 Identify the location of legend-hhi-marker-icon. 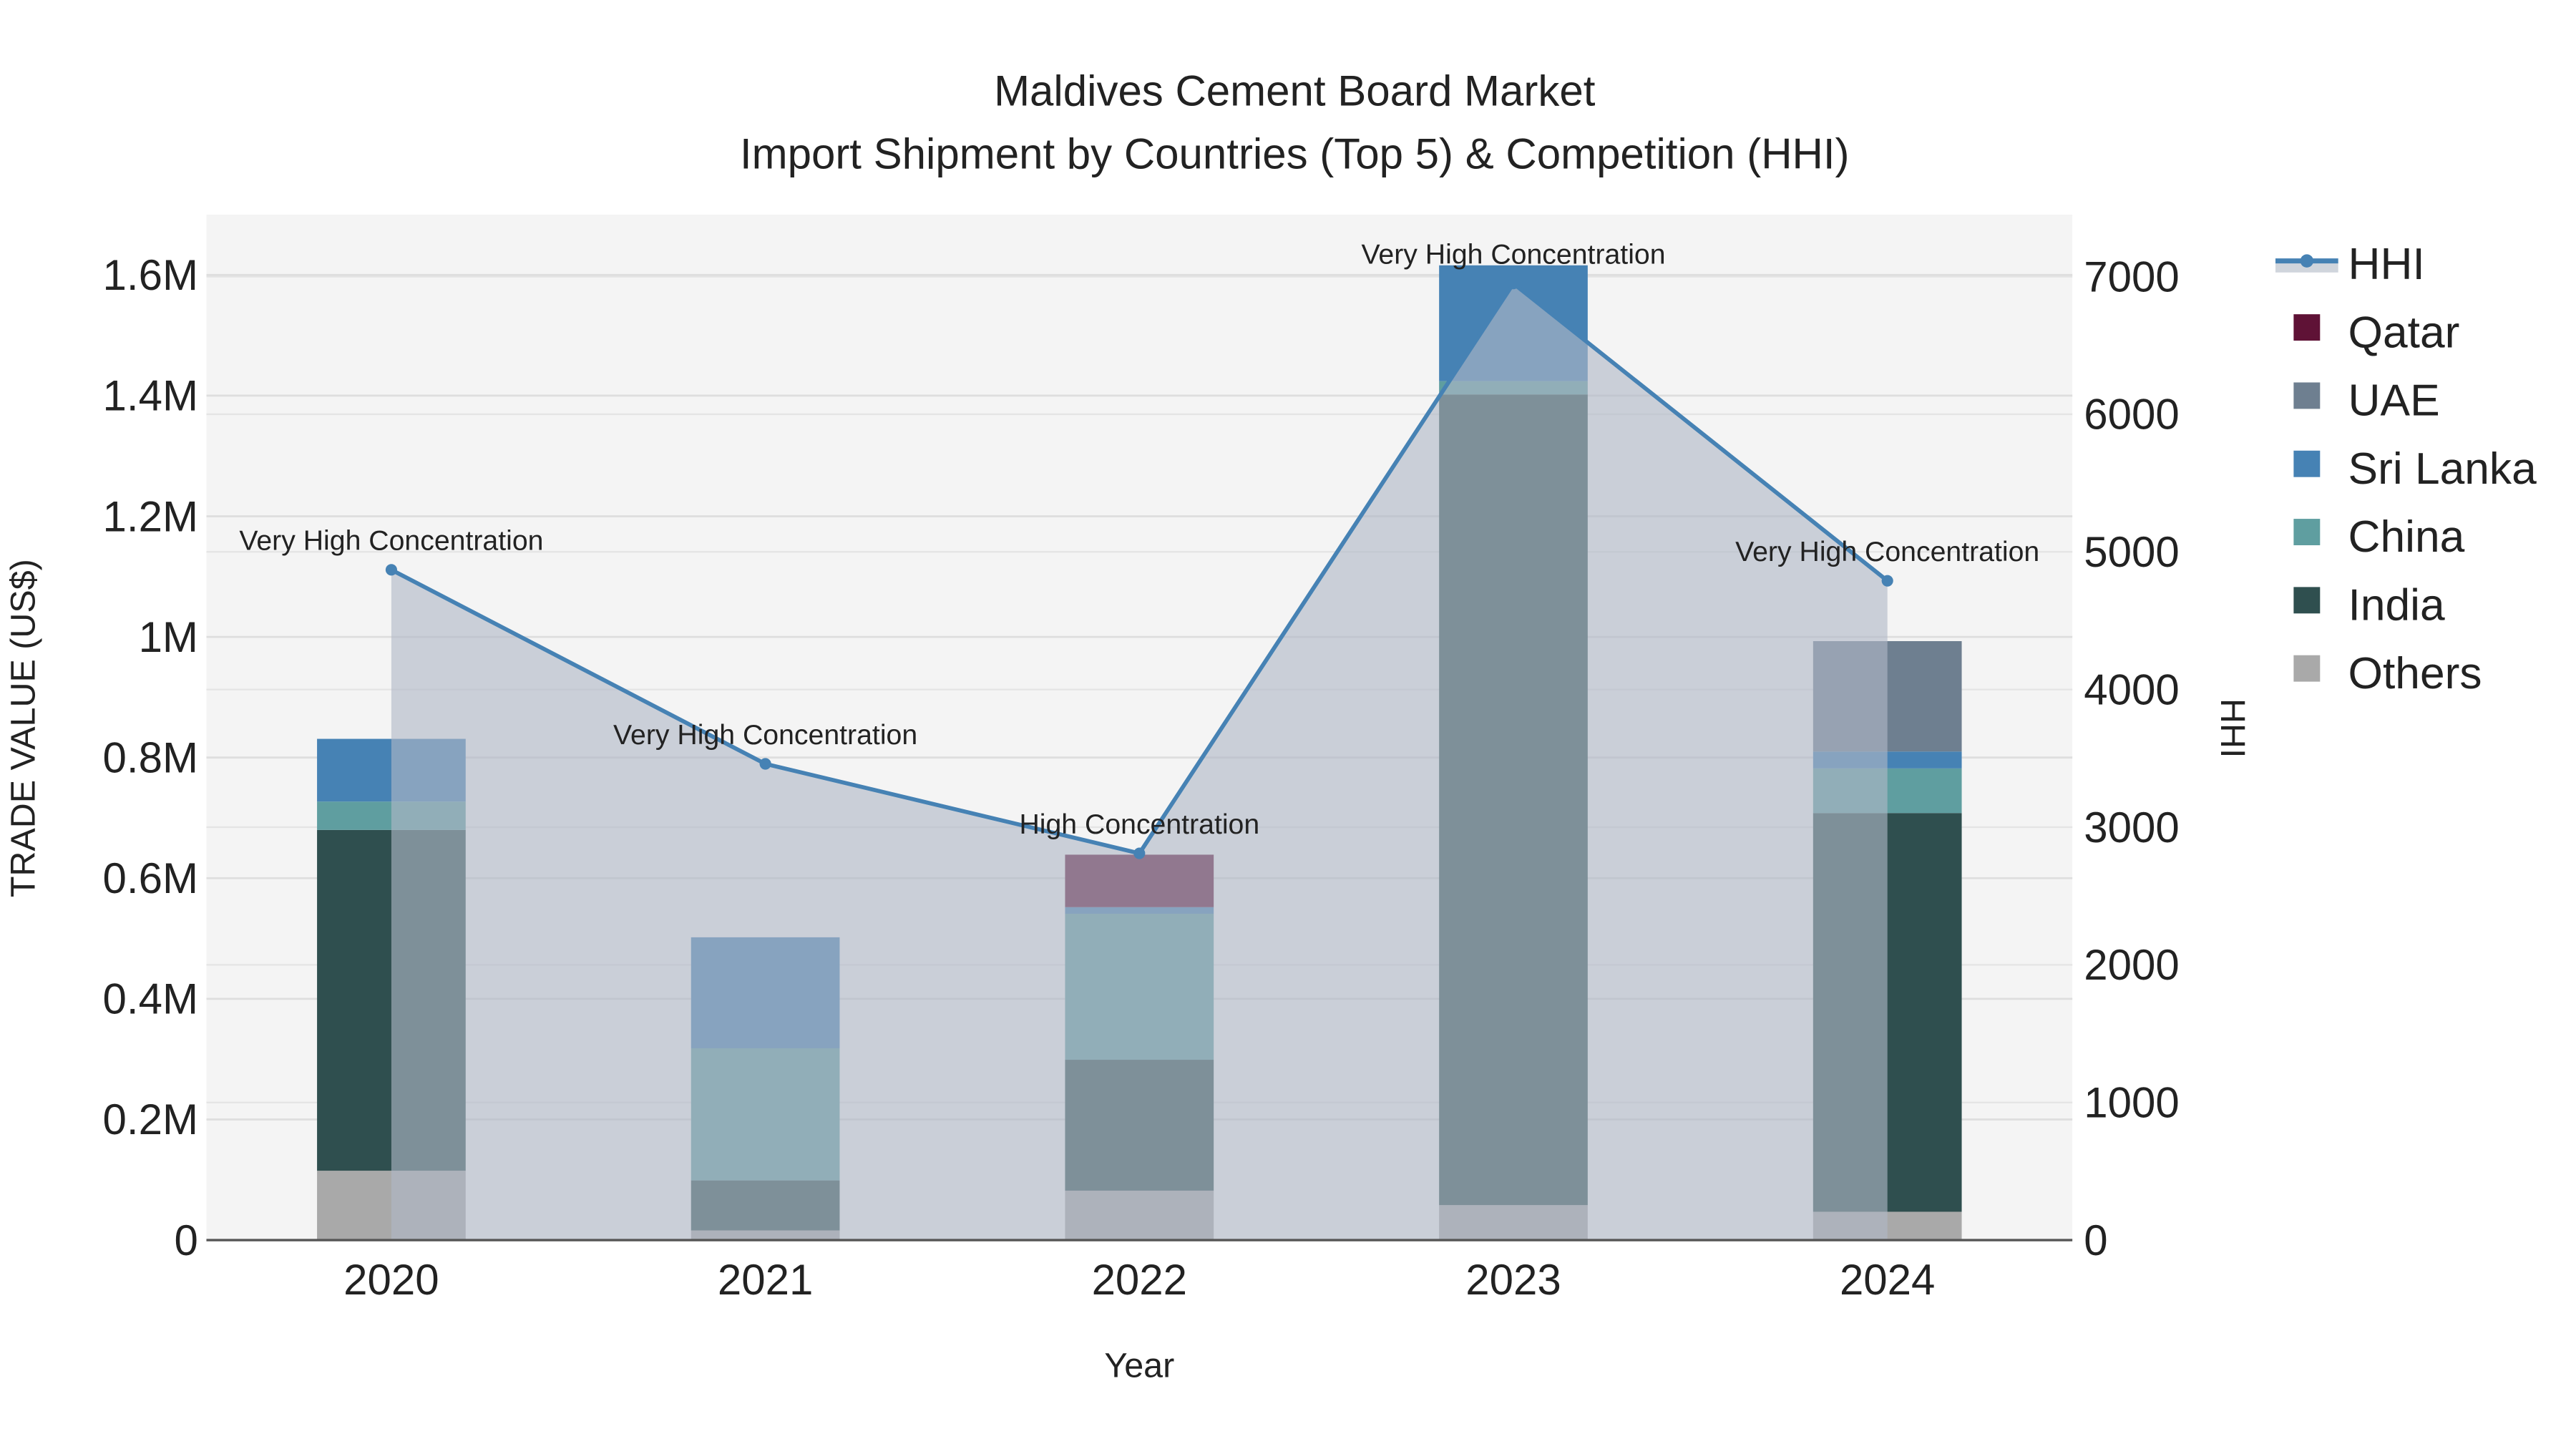
(2307, 261).